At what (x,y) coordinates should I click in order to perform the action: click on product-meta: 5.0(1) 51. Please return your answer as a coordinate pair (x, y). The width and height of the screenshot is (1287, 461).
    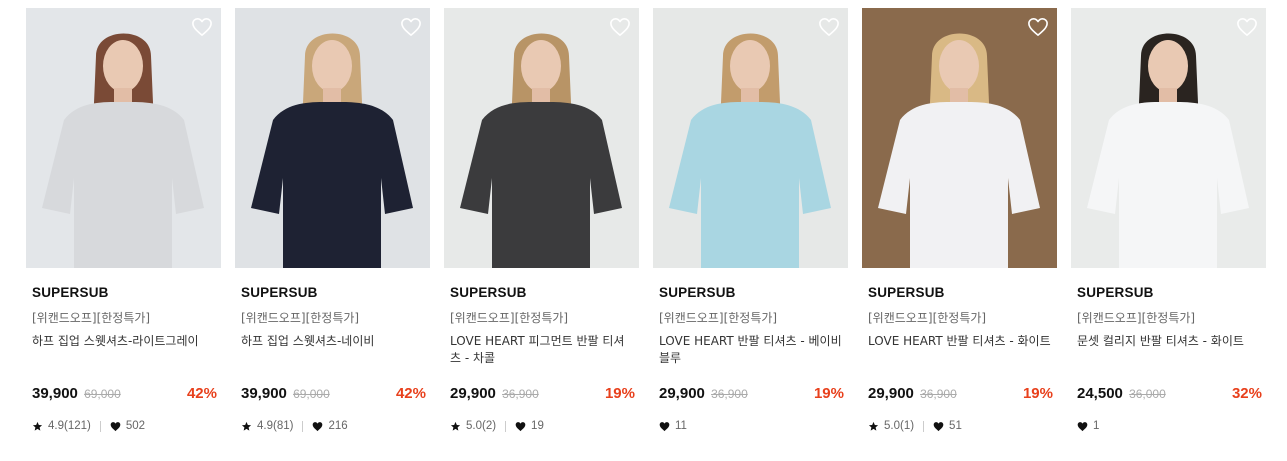
    Looking at the image, I should click on (915, 426).